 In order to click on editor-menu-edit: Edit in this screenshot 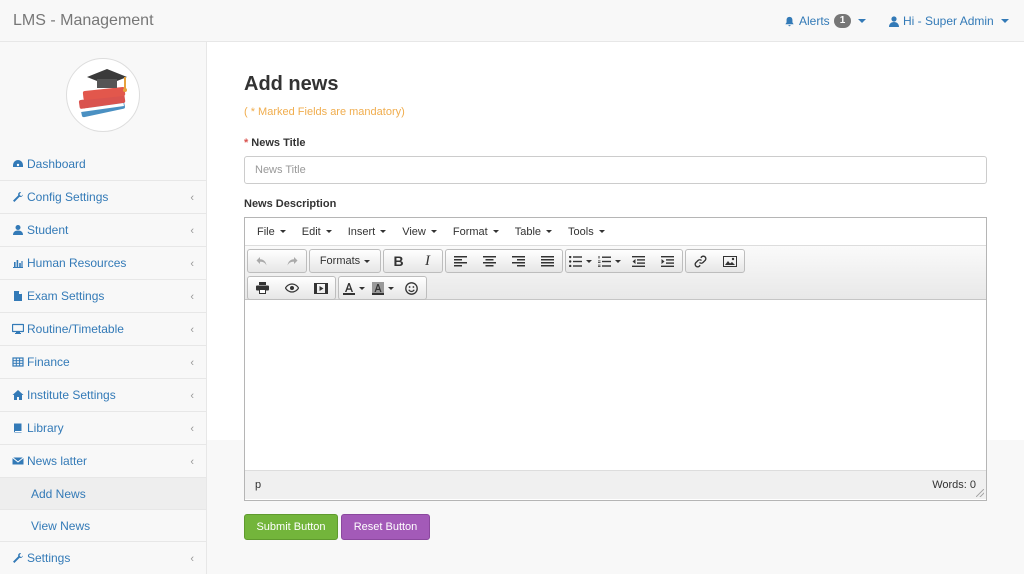, I will do `click(317, 232)`.